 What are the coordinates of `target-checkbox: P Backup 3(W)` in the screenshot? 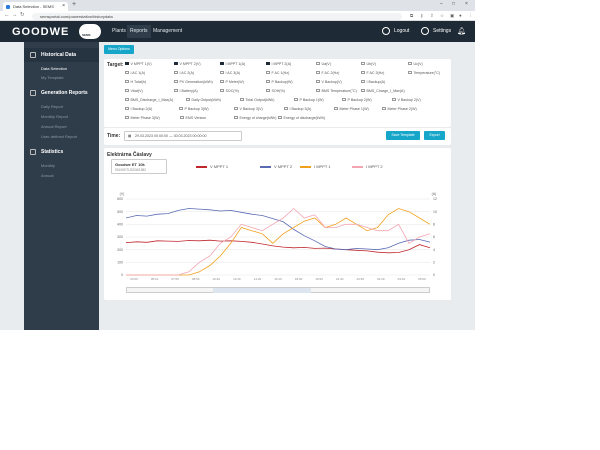 It's located at (194, 109).